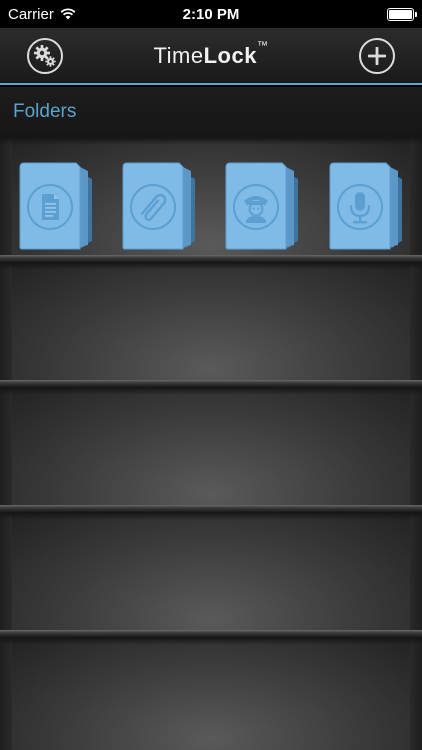 This screenshot has height=750, width=422. What do you see at coordinates (211, 112) in the screenshot?
I see `folders-section-header: Folders` at bounding box center [211, 112].